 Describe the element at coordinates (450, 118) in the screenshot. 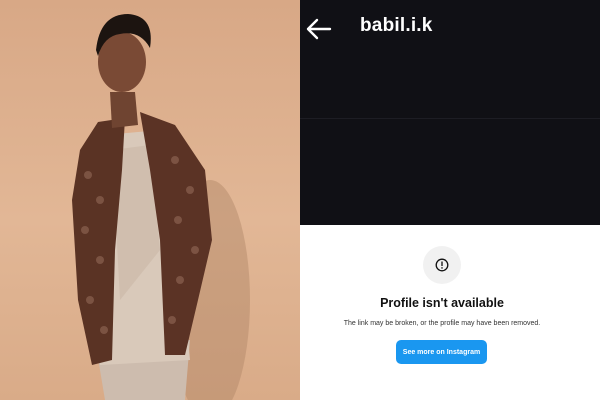

I see `header-divider` at that location.